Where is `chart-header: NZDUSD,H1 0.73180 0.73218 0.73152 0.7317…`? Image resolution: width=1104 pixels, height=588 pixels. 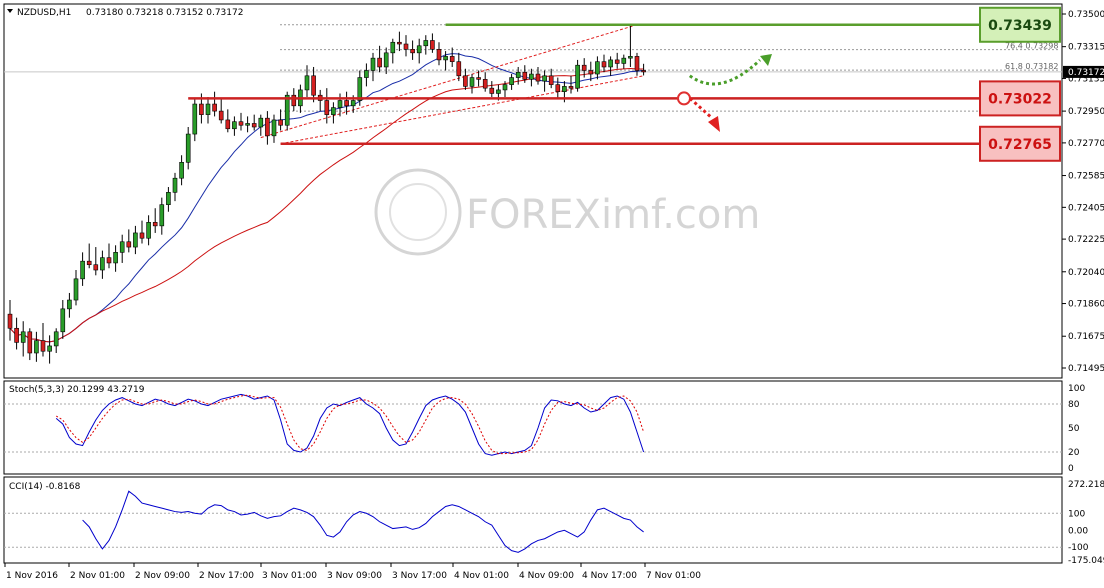 chart-header: NZDUSD,H1 0.73180 0.73218 0.73152 0.7317… is located at coordinates (125, 13).